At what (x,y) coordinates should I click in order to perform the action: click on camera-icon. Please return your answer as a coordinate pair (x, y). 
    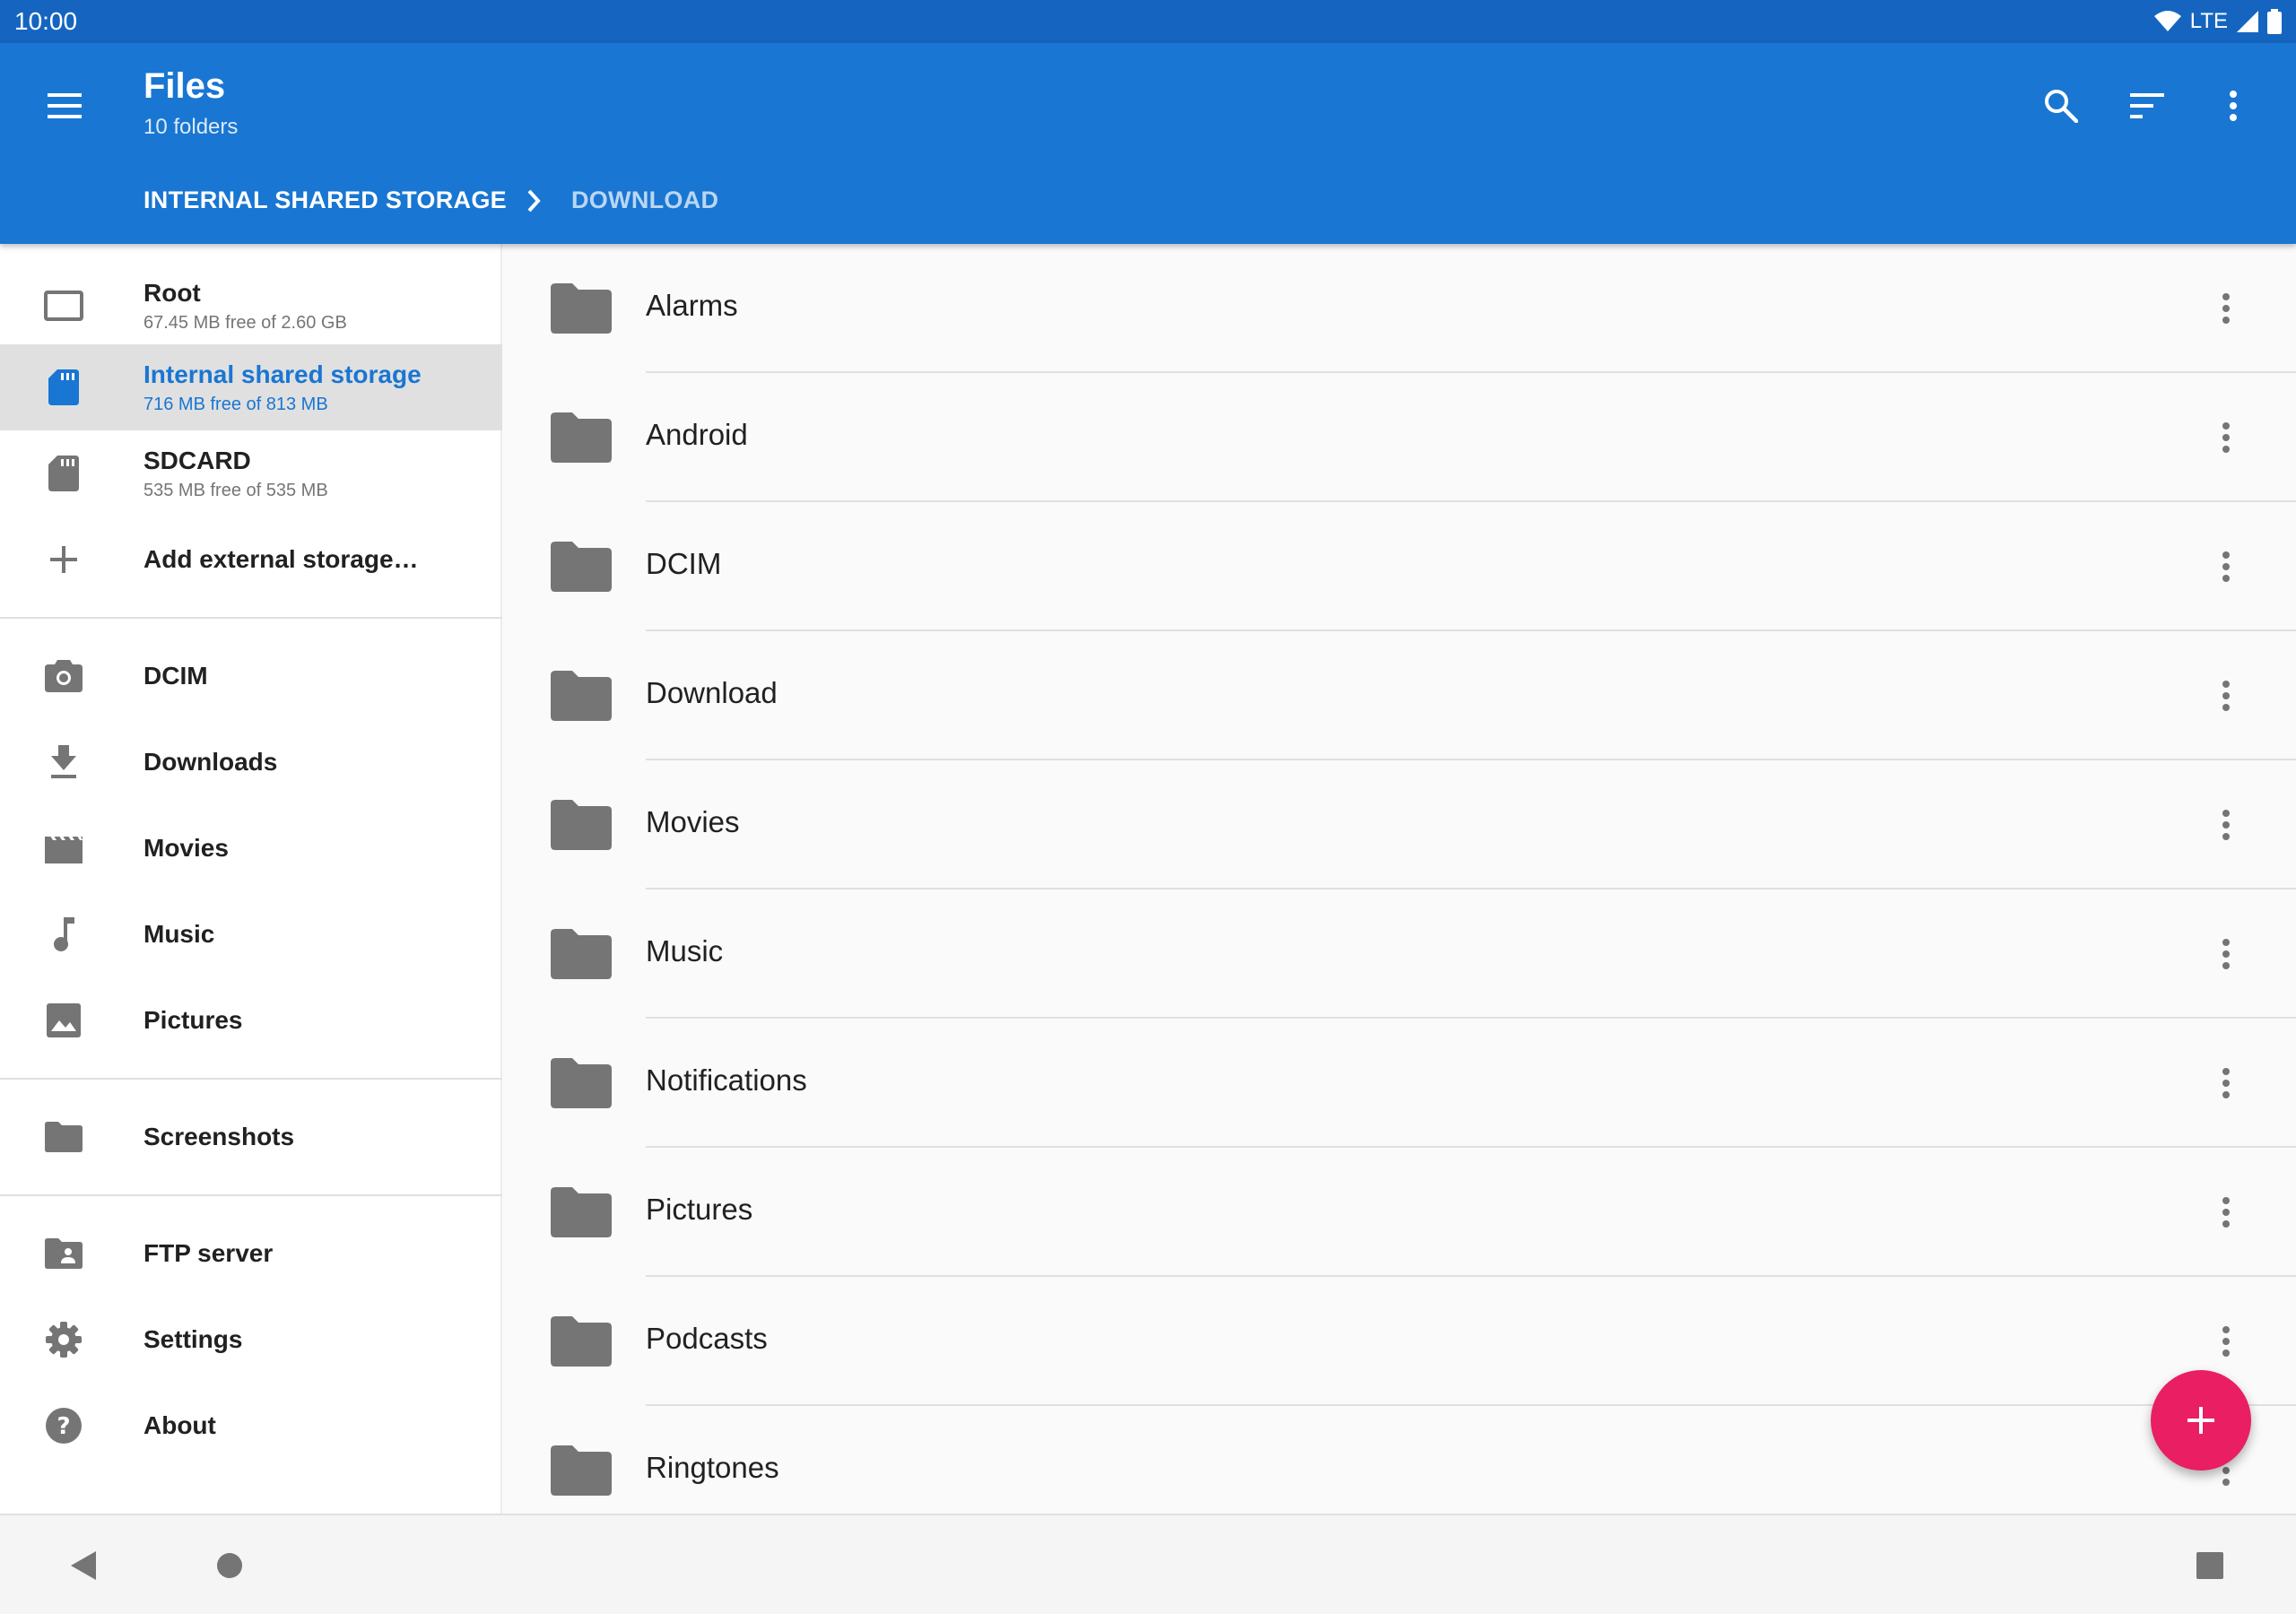
    Looking at the image, I should click on (63, 676).